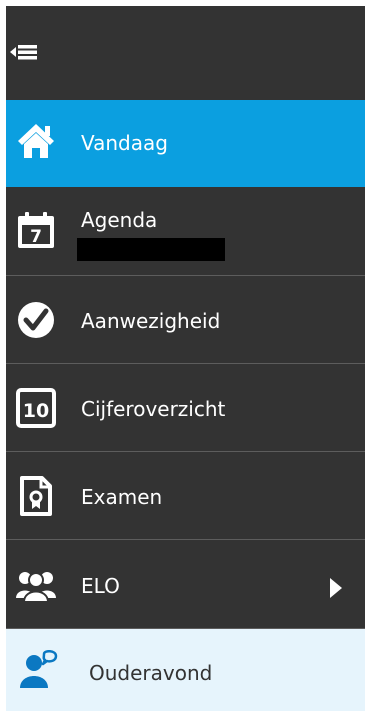 This screenshot has width=365, height=711. I want to click on menu-item-label: Examen, so click(122, 497).